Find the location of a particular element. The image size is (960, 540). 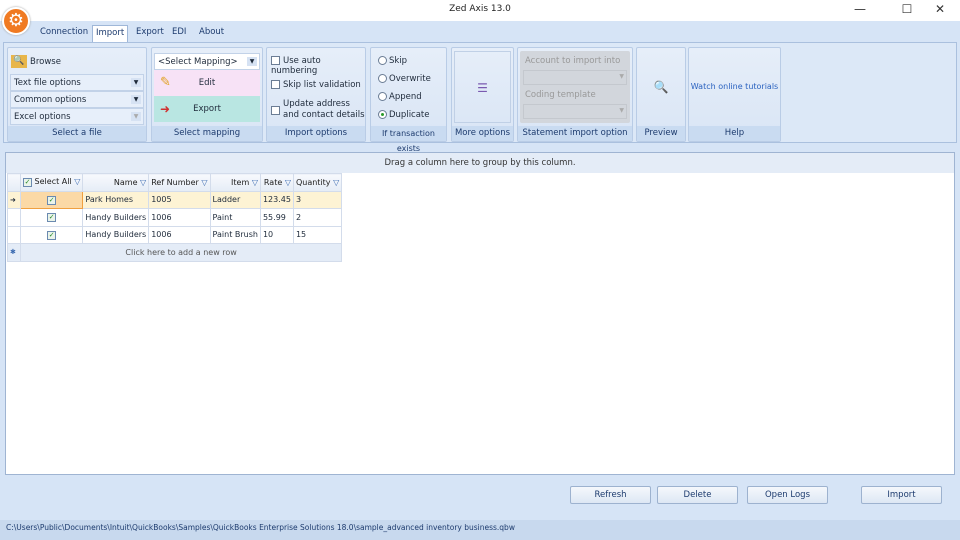

tab-export: Export is located at coordinates (150, 33).